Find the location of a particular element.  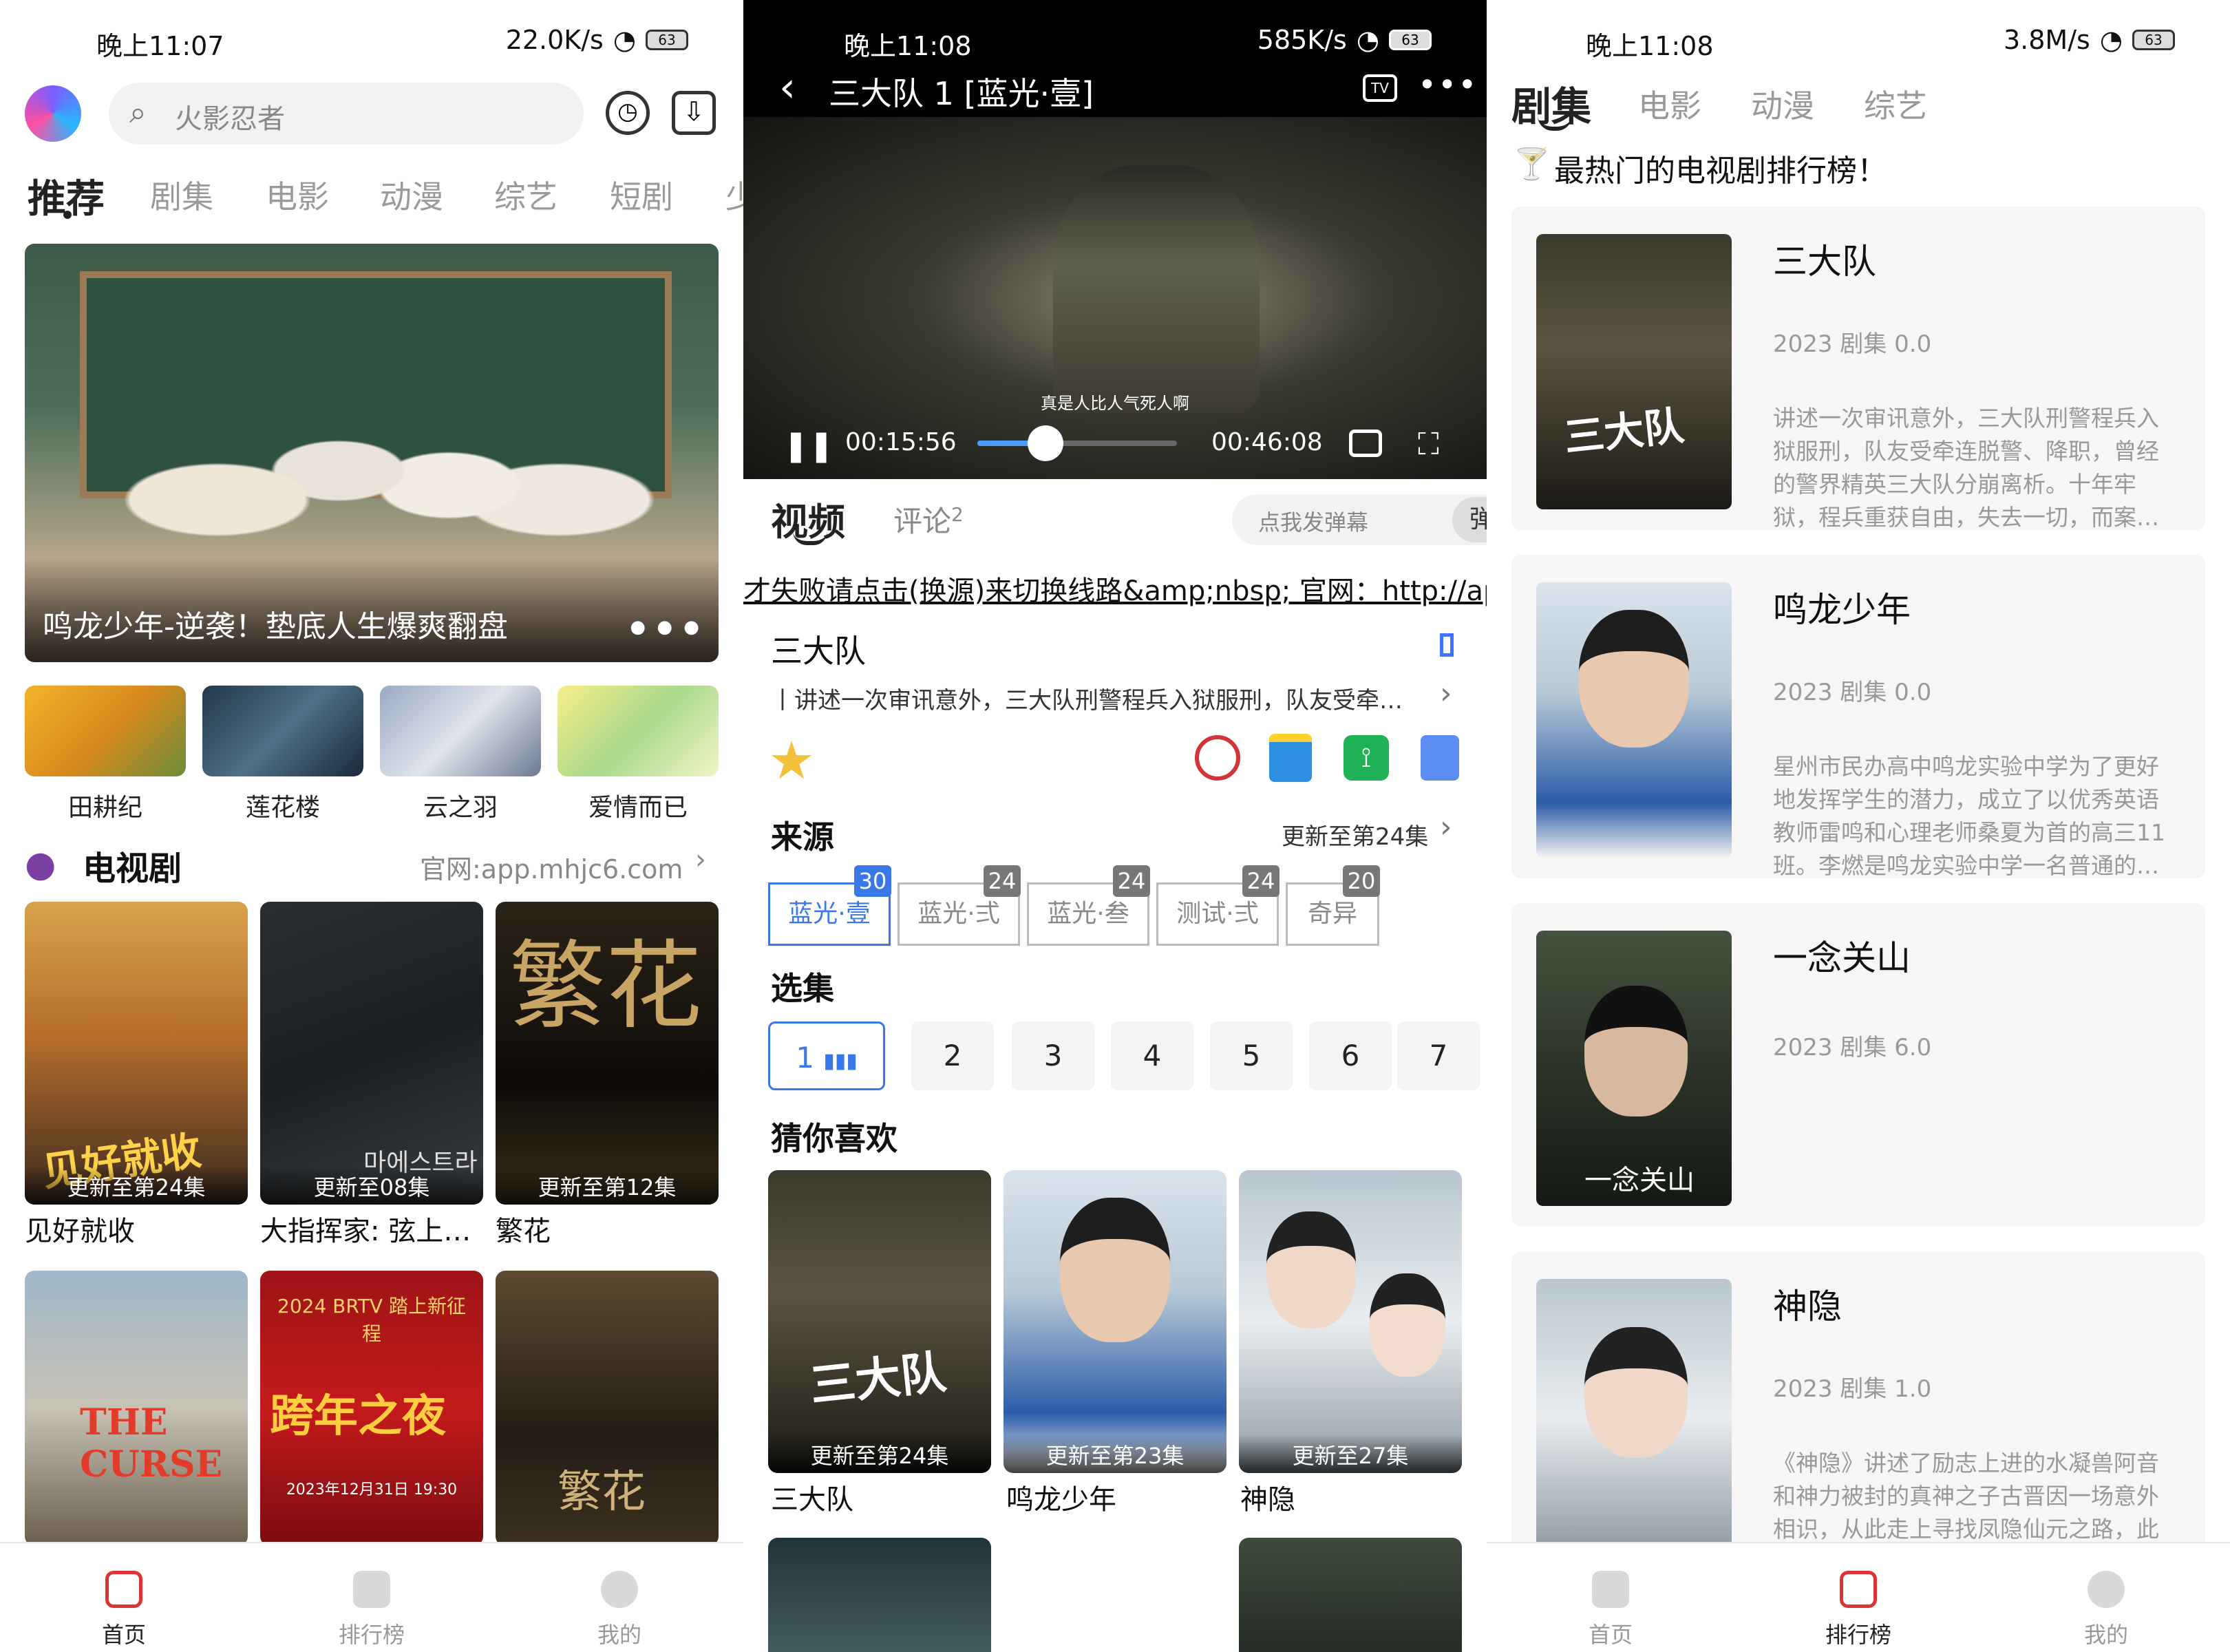

poster-art: THE CURSE is located at coordinates (151, 1443).